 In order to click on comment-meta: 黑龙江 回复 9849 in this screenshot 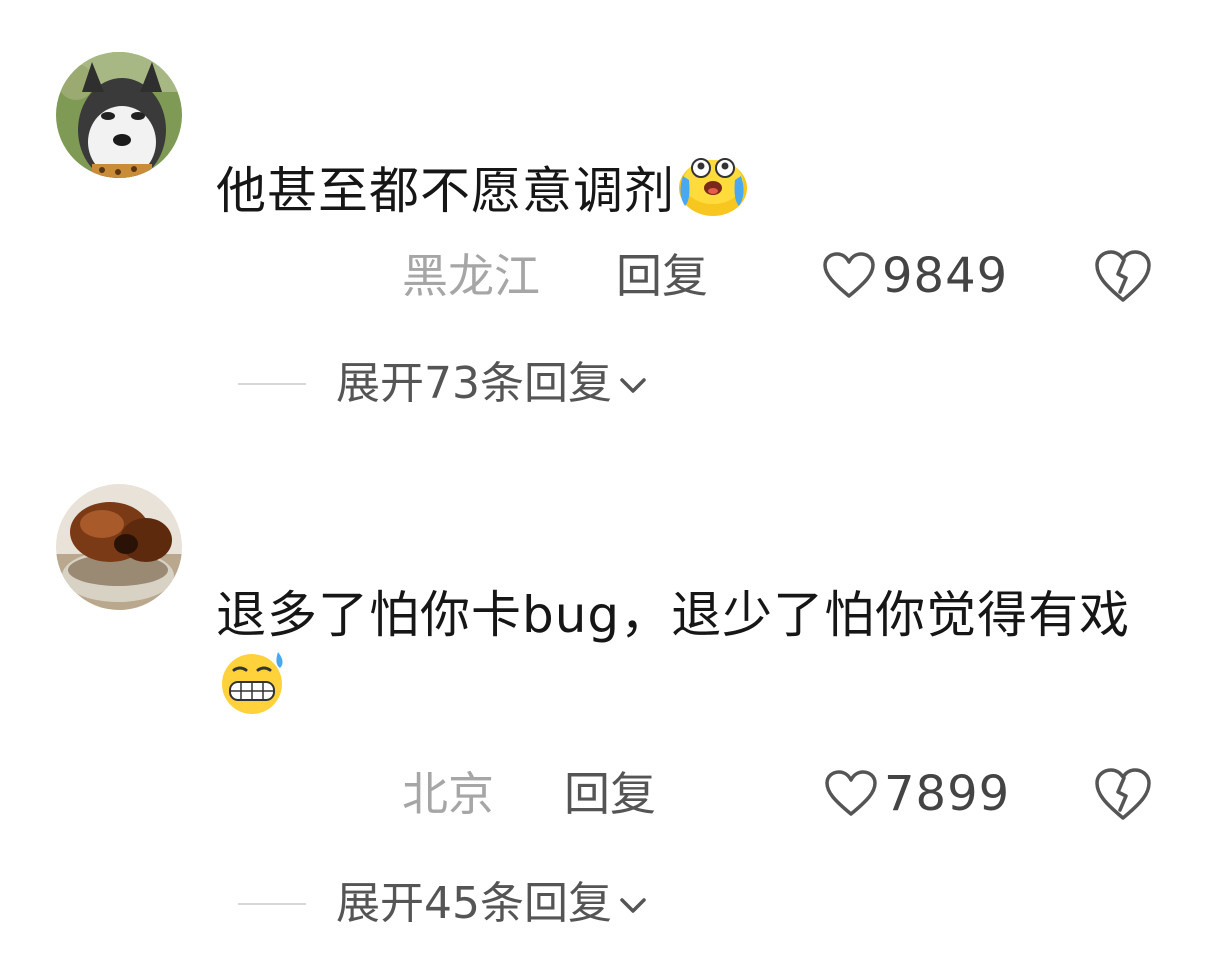, I will do `click(608, 276)`.